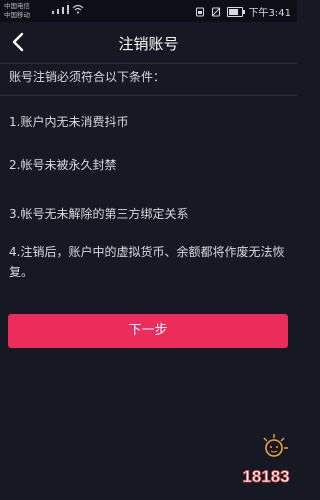  What do you see at coordinates (60, 9) in the screenshot?
I see `signal-icon` at bounding box center [60, 9].